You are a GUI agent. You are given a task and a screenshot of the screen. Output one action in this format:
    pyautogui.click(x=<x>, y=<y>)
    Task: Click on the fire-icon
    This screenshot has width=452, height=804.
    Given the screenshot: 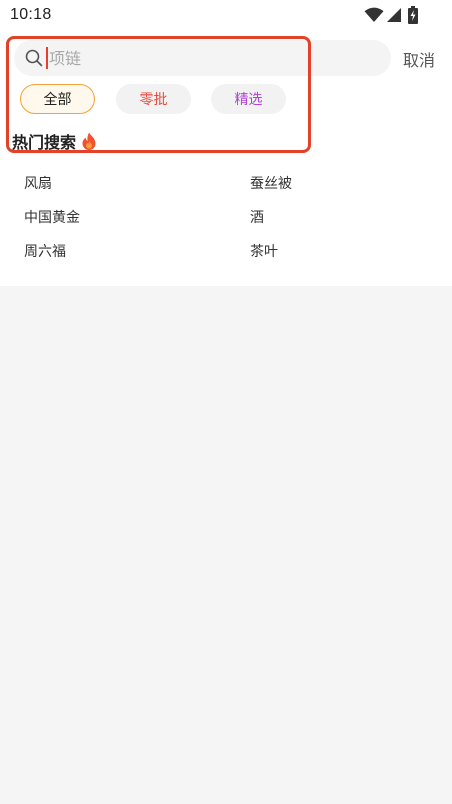 What is the action you would take?
    pyautogui.click(x=89, y=141)
    